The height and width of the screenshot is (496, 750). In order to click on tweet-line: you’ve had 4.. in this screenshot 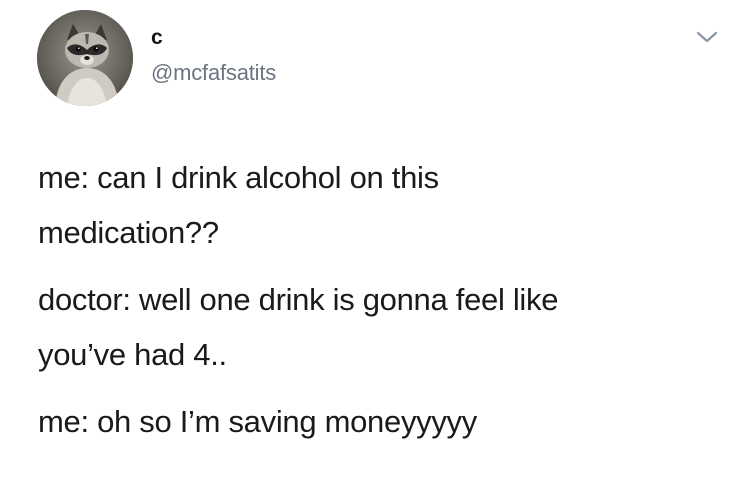, I will do `click(132, 354)`.